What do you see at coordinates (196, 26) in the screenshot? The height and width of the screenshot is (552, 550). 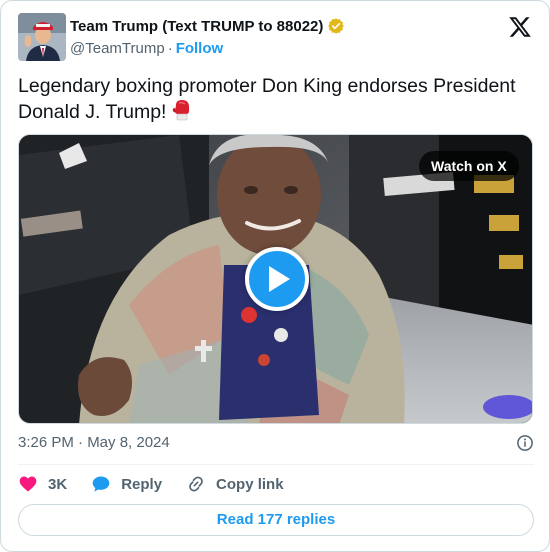 I see `author-name: Team Trump (Text TRUMP to 88022)` at bounding box center [196, 26].